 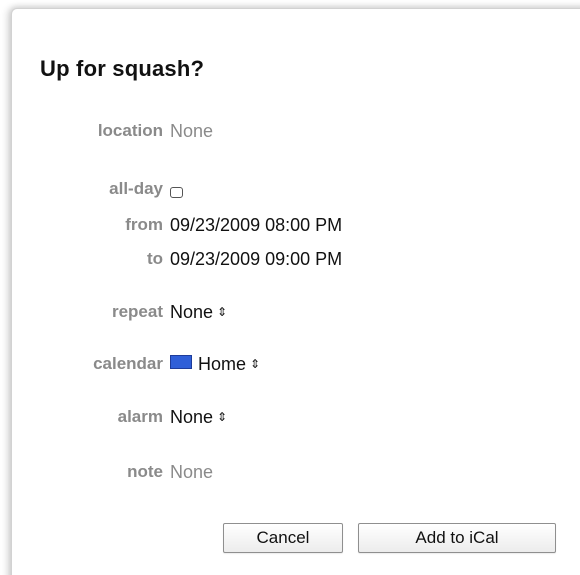 What do you see at coordinates (154, 258) in the screenshot?
I see `to-label: to` at bounding box center [154, 258].